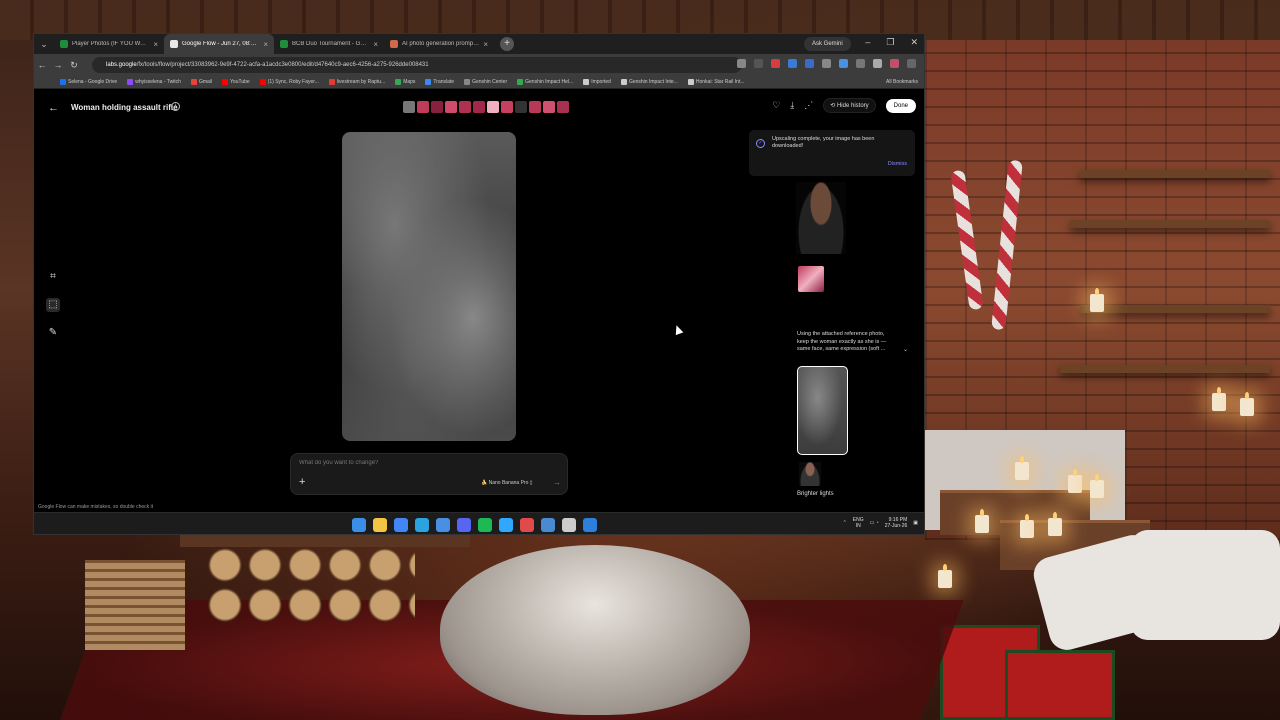 The height and width of the screenshot is (720, 1280). I want to click on model-selector: 🍌 Nano Banana Pro ▯, so click(507, 483).